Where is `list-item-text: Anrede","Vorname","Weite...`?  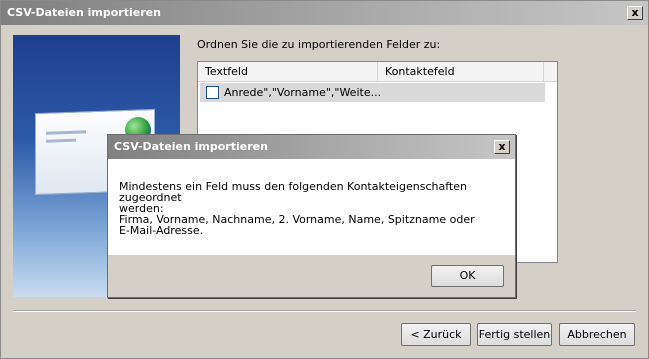
list-item-text: Anrede","Vorname","Weite... is located at coordinates (303, 92).